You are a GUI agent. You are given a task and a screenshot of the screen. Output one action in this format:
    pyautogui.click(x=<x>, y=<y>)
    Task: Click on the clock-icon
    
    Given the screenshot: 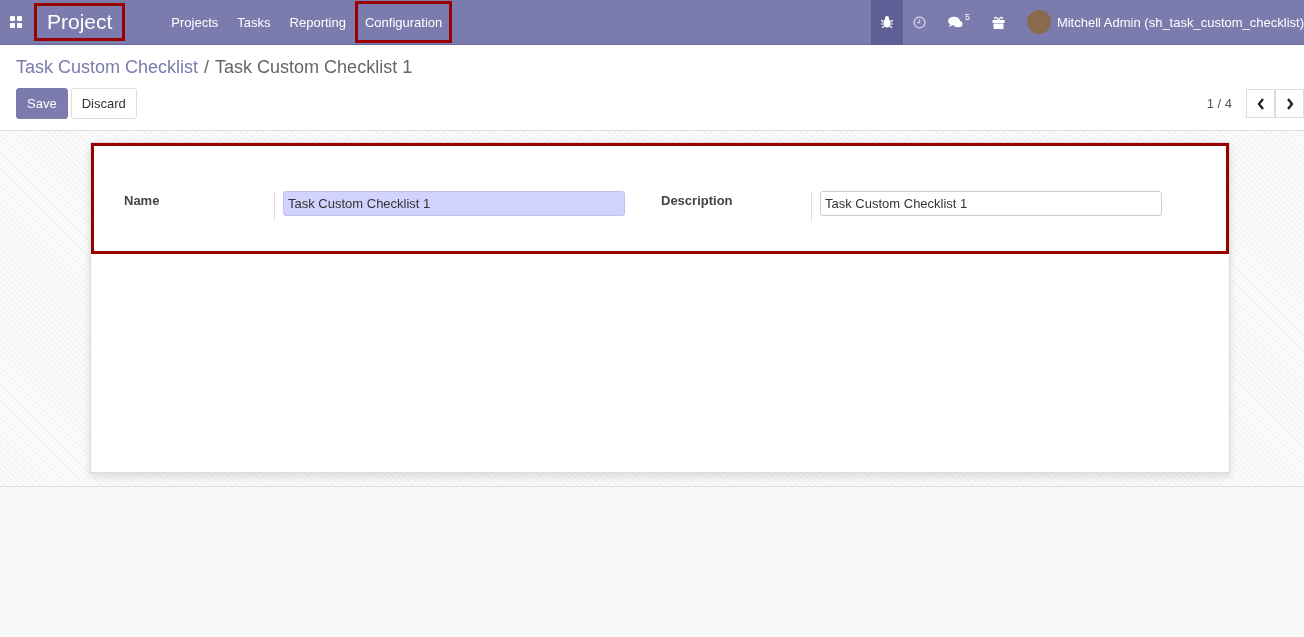 What is the action you would take?
    pyautogui.click(x=919, y=22)
    